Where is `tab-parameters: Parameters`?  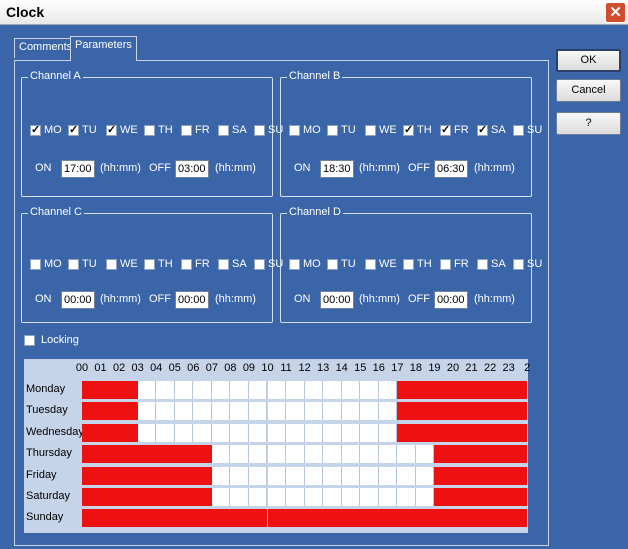 tab-parameters: Parameters is located at coordinates (103, 48).